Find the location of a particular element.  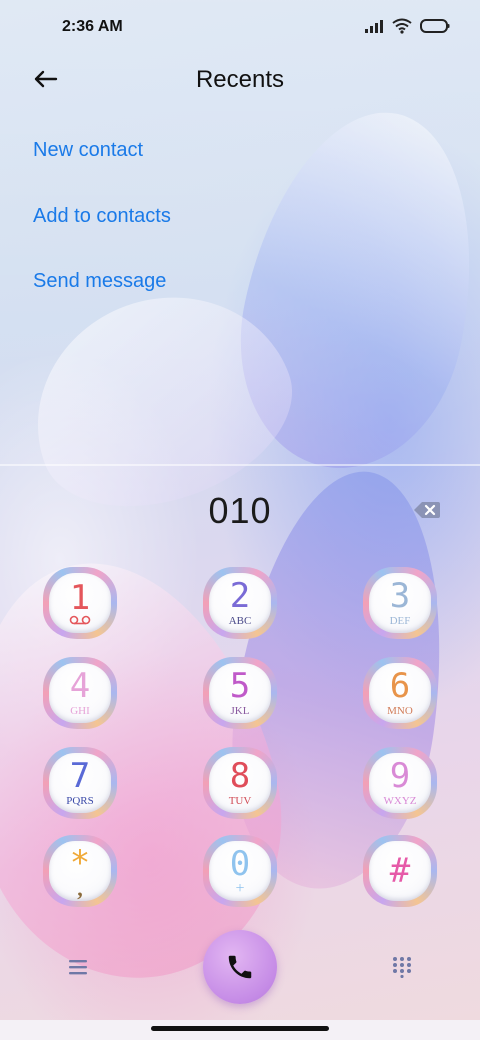

key-letters: JKL is located at coordinates (240, 711).